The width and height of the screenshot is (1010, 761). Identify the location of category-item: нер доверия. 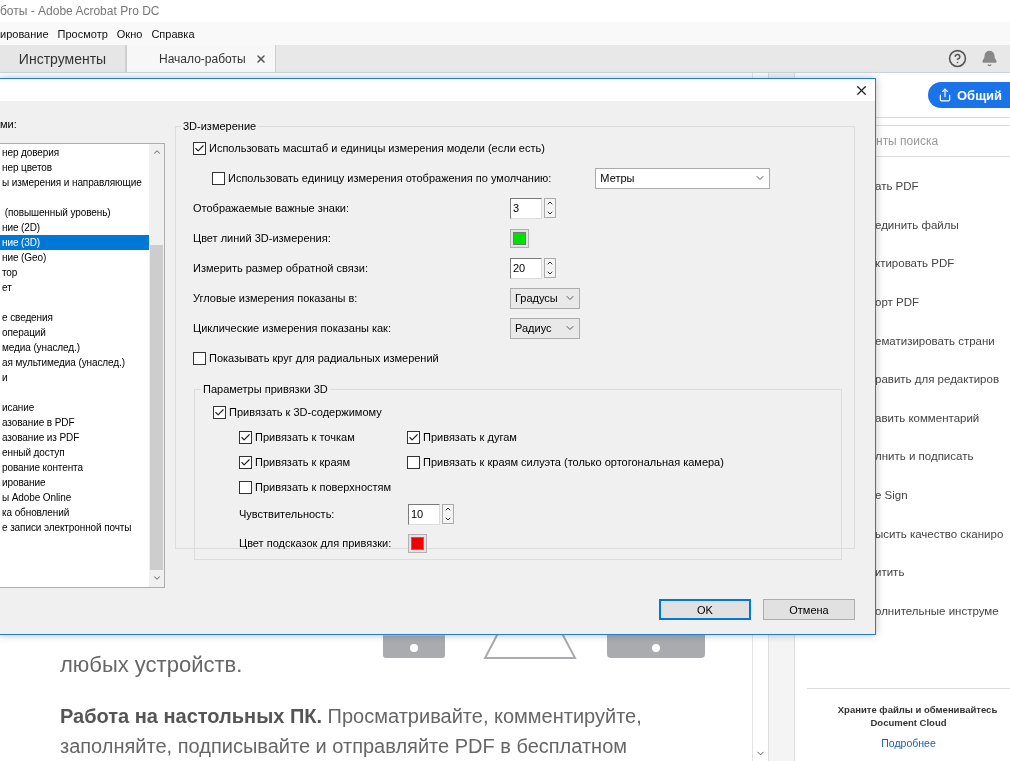
(74, 152).